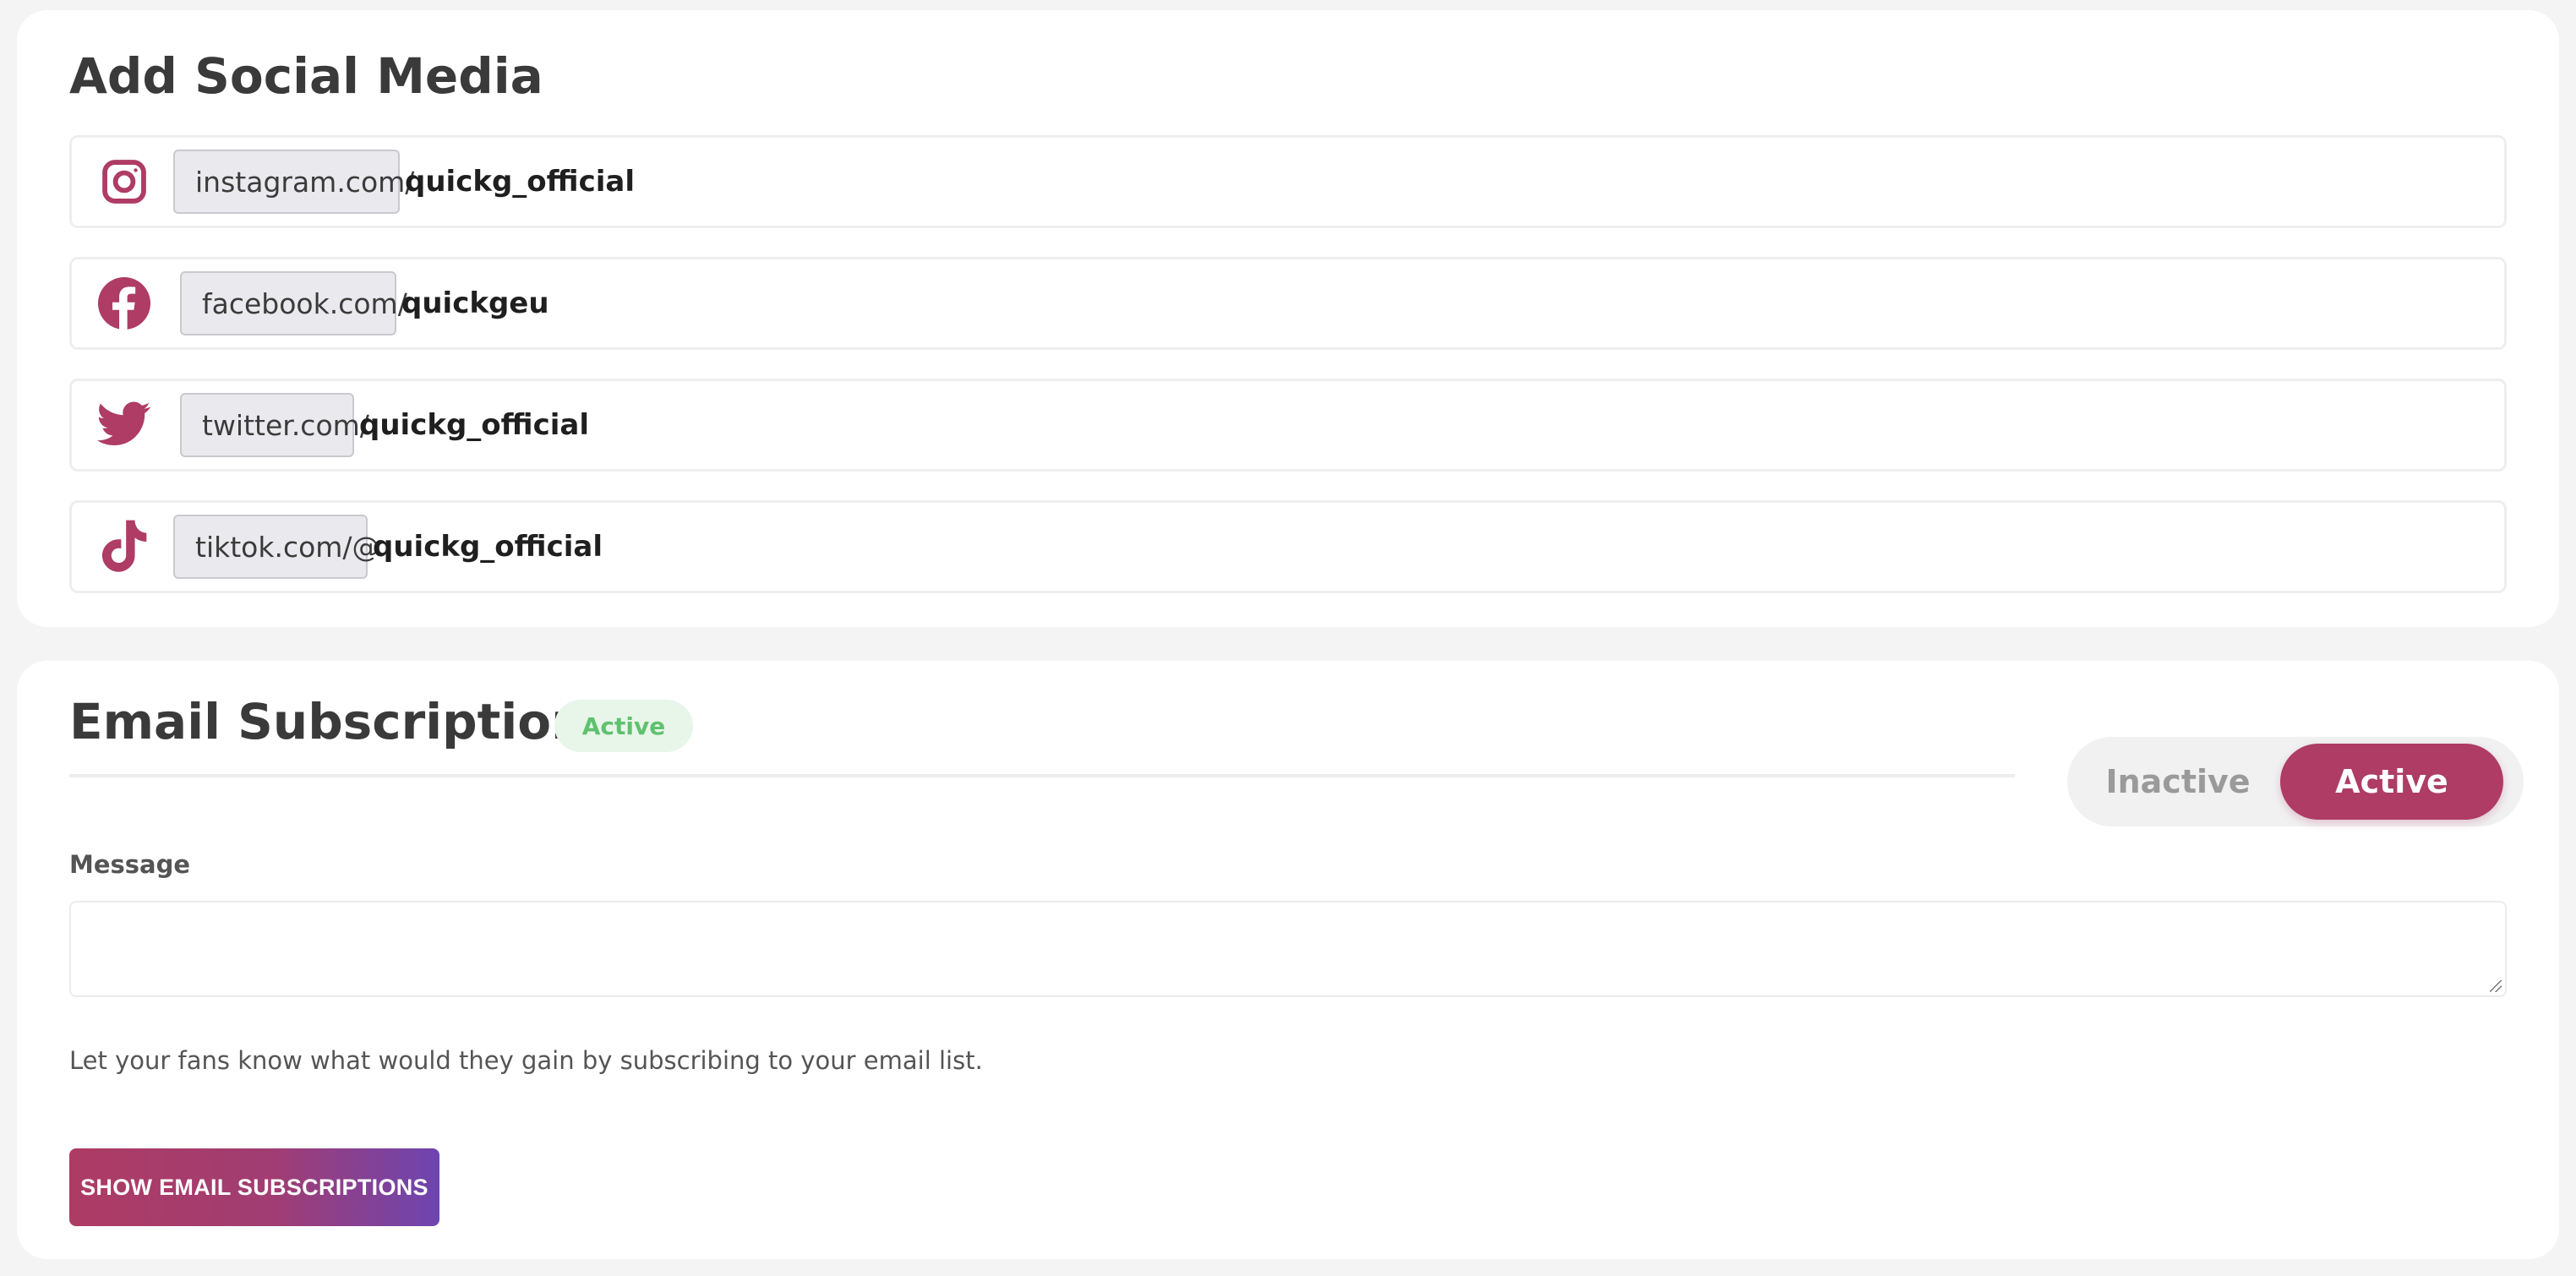  What do you see at coordinates (293, 303) in the screenshot?
I see `facebook-url-prefix: facebook.com/` at bounding box center [293, 303].